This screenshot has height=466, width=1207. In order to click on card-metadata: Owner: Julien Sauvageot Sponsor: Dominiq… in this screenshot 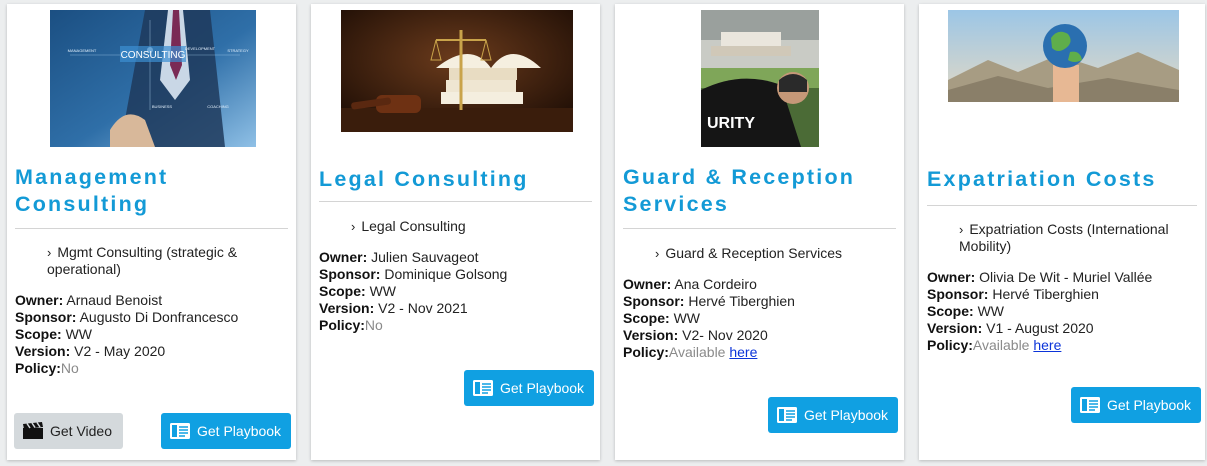, I will do `click(456, 291)`.